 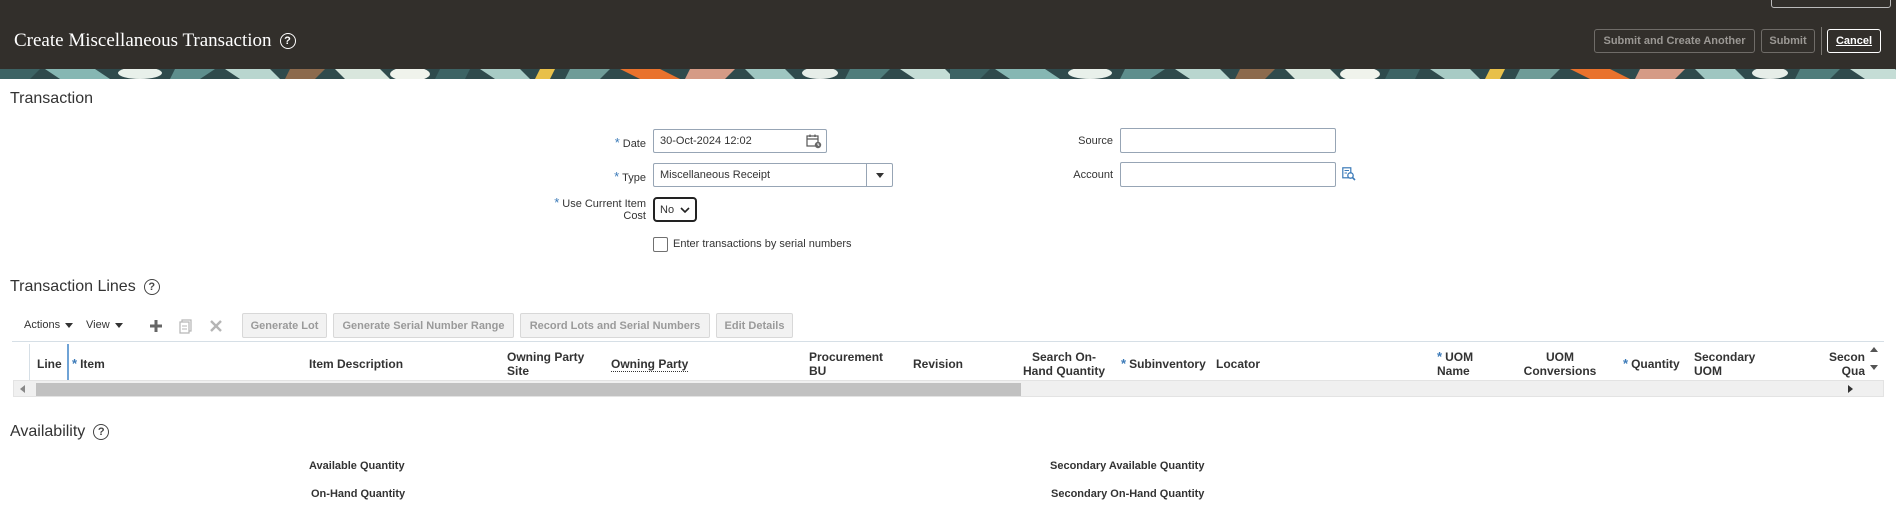 I want to click on column-header-subinventory: * Subinventory, so click(x=1163, y=364).